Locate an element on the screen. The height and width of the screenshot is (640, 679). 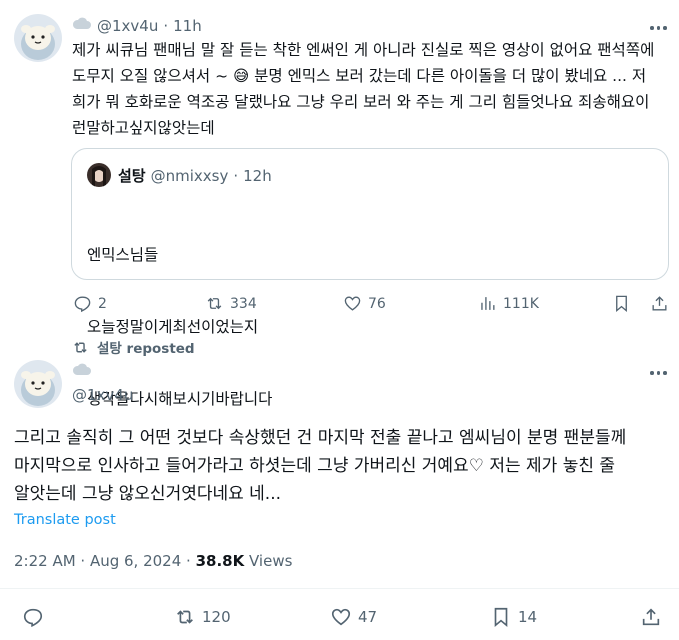
like-button: 47 is located at coordinates (353, 617).